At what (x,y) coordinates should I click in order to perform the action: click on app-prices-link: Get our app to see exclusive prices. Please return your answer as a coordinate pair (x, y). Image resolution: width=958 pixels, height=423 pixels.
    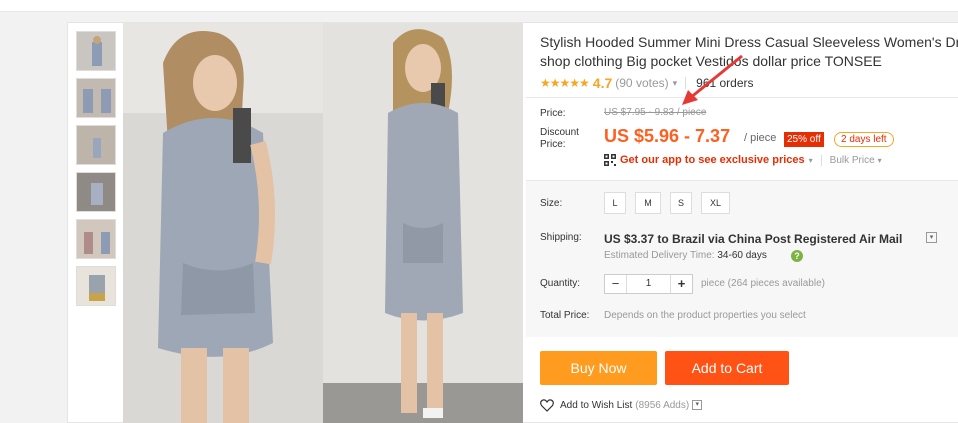
    Looking at the image, I should click on (712, 160).